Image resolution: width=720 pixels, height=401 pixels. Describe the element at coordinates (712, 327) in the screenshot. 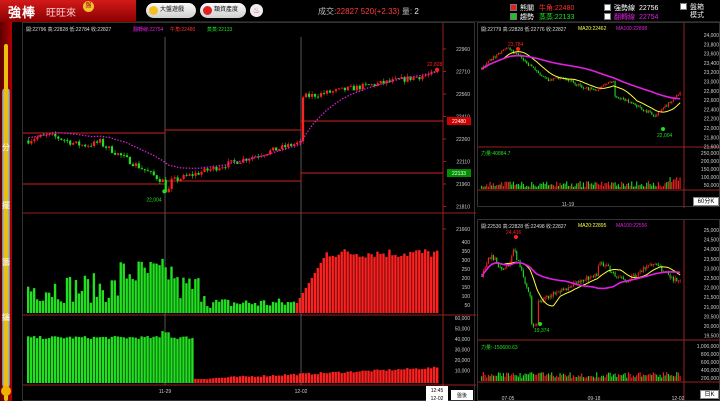

I see `k-price-axis-label: 20,000` at that location.